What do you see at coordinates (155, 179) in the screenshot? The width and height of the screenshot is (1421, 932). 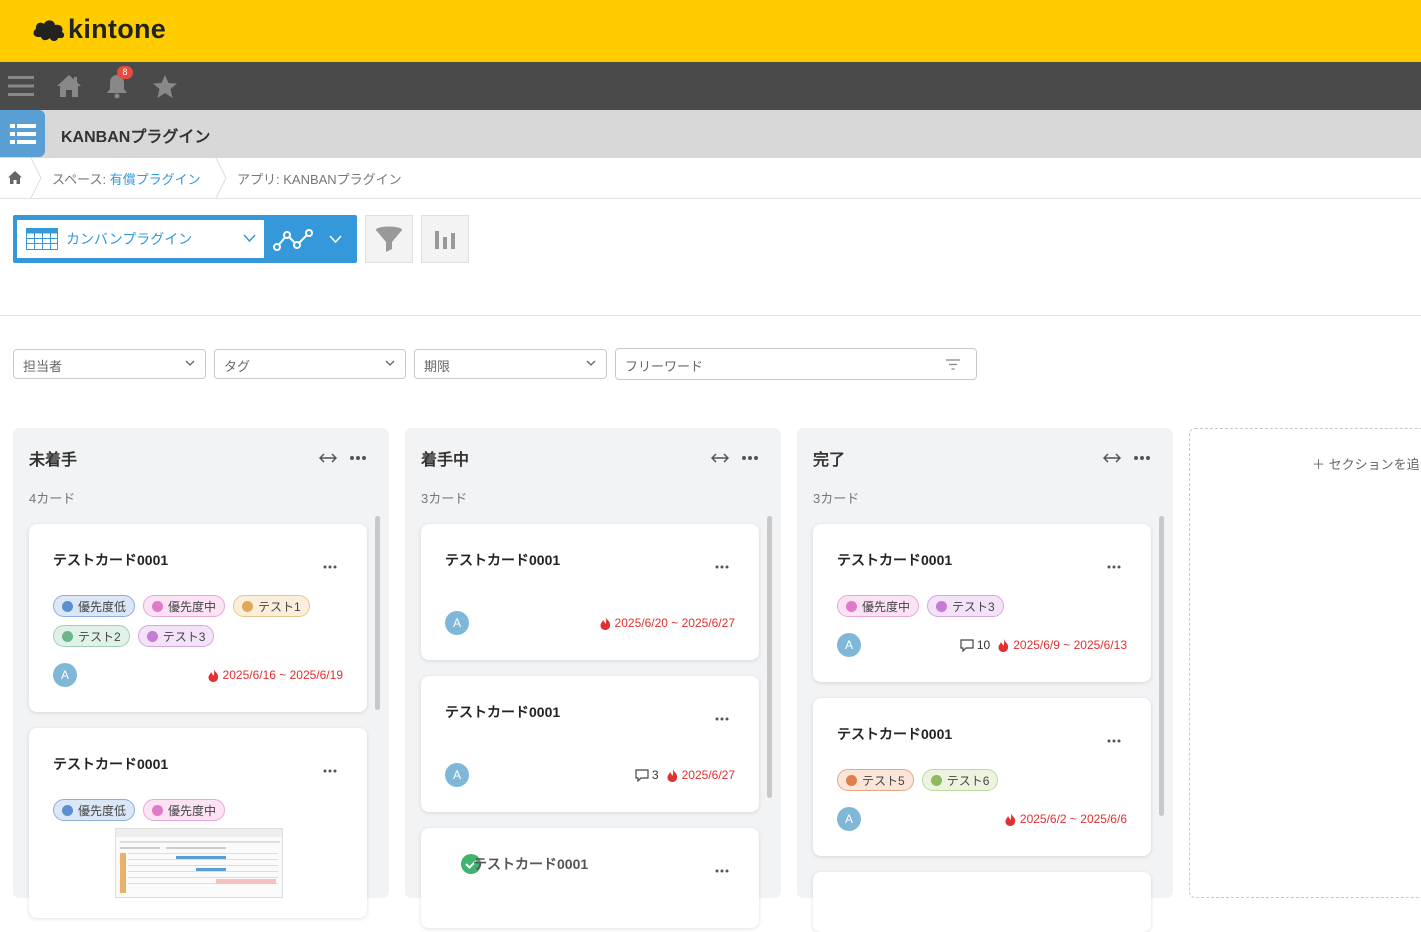 I see `breadcrumb-space-link: 有償プラグイン` at bounding box center [155, 179].